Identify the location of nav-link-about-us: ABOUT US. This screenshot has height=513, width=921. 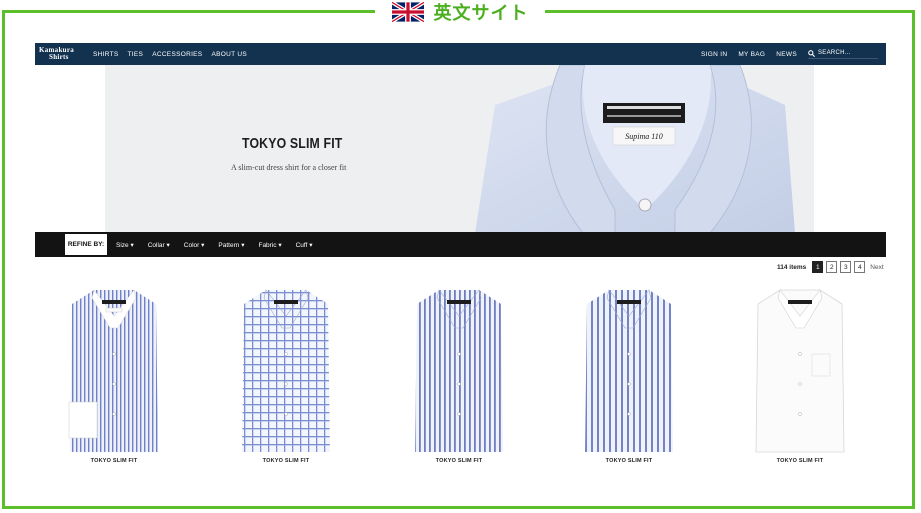
(229, 54).